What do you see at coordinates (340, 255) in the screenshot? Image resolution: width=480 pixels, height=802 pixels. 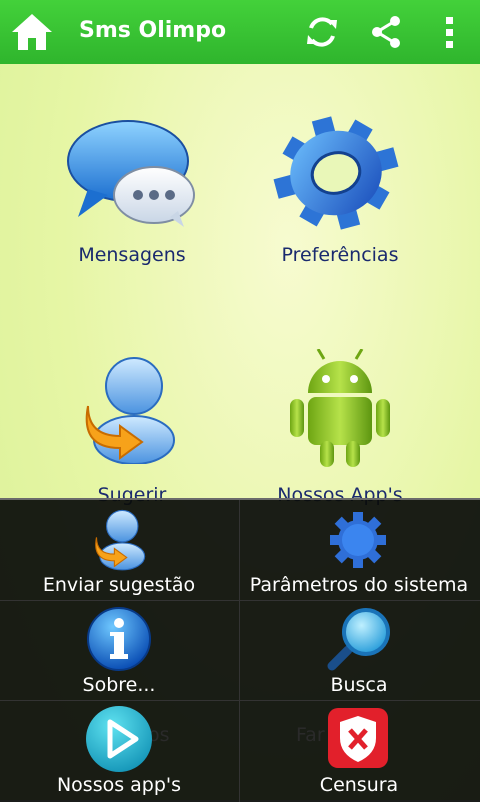 I see `tile-label-preferencias: Preferências` at bounding box center [340, 255].